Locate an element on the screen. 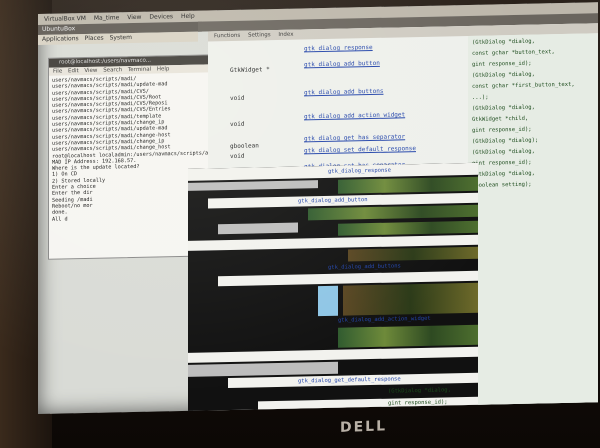  guest-menu-system: System is located at coordinates (121, 37).